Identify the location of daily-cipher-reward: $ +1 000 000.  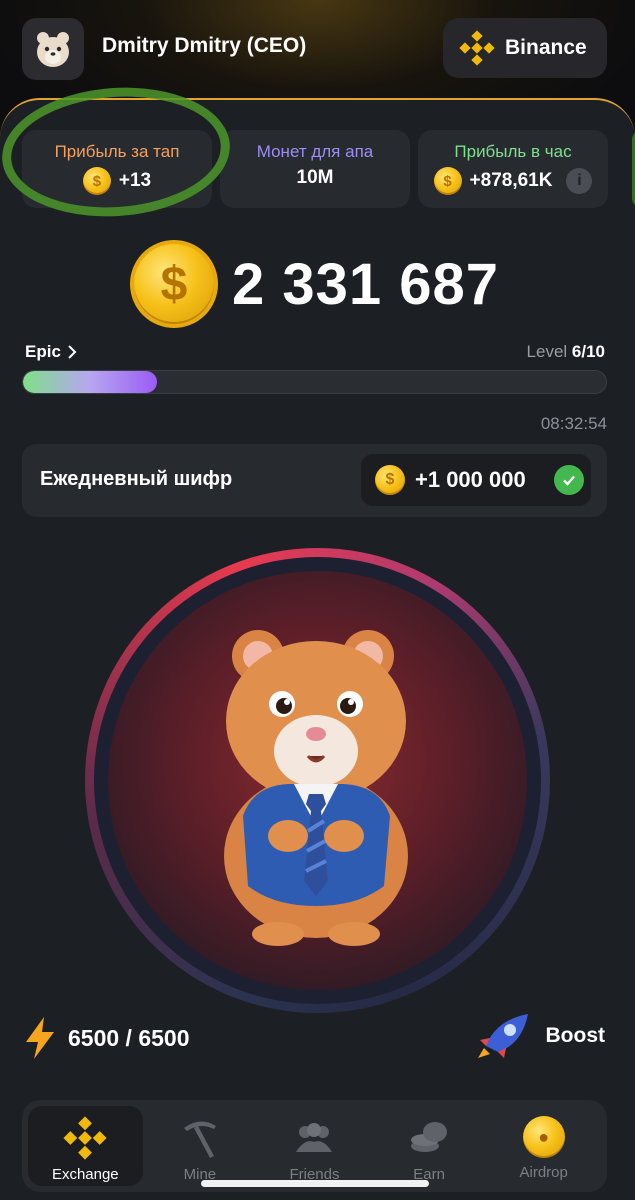
(476, 480).